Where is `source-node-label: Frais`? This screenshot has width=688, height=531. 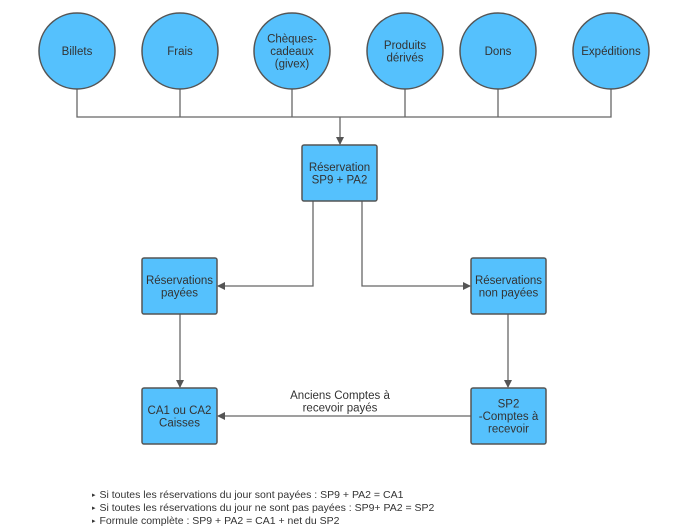
source-node-label: Frais is located at coordinates (180, 52).